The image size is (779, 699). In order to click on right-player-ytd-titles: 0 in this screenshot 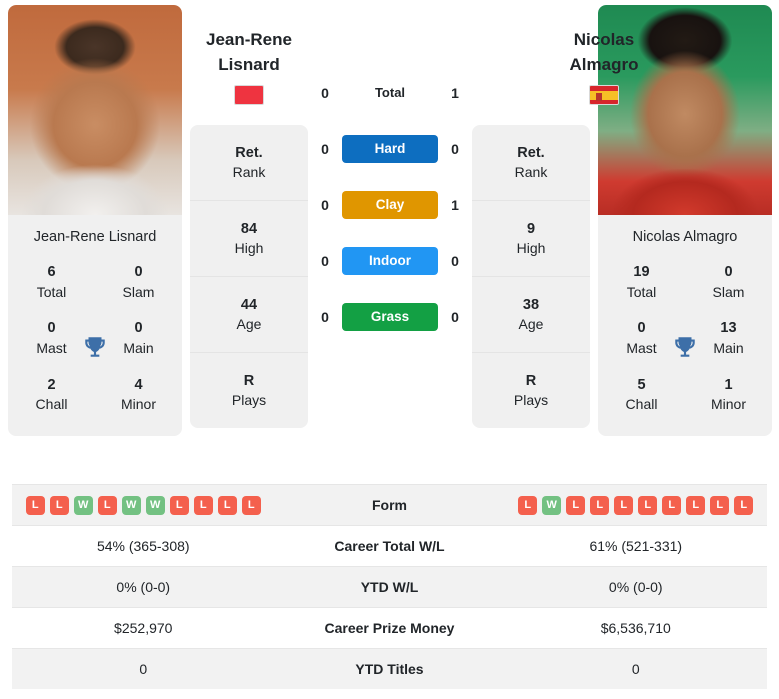, I will do `click(635, 669)`.